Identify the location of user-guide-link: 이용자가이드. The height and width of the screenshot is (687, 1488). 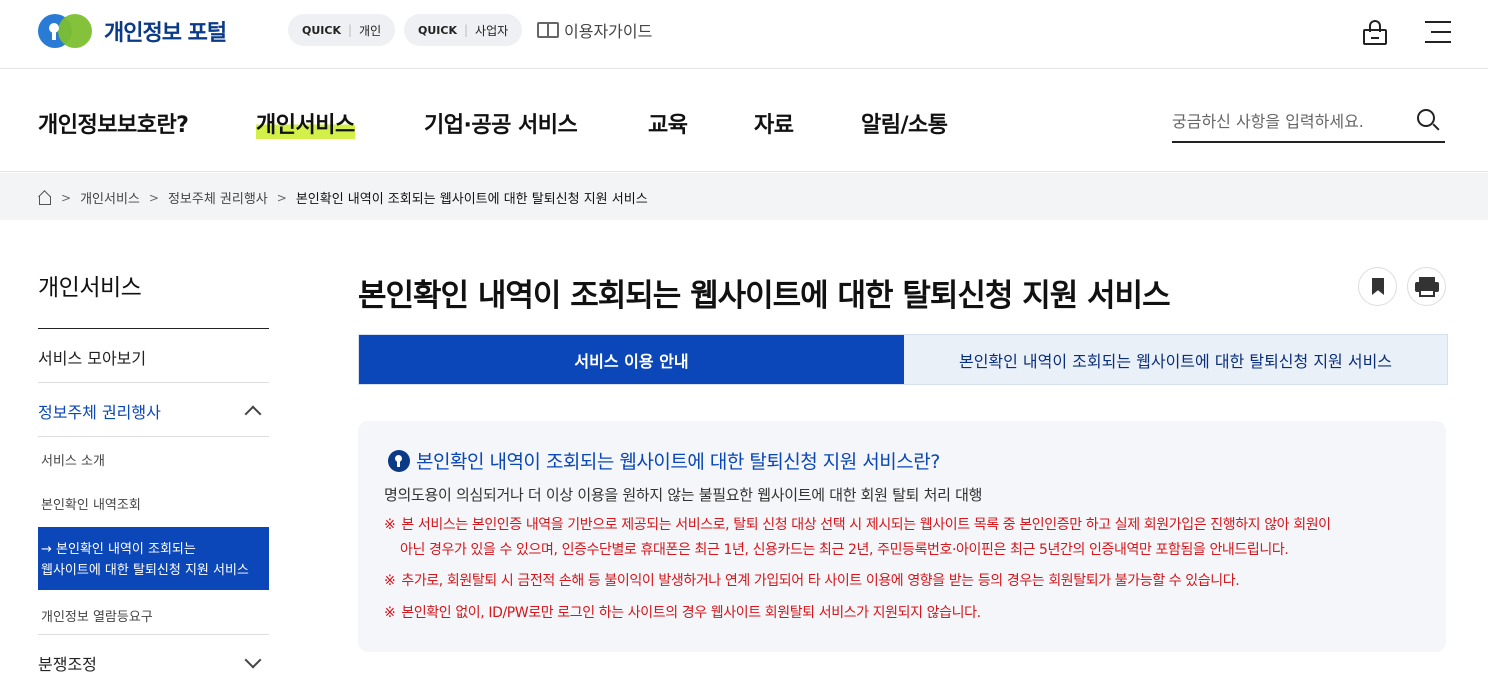
(594, 30).